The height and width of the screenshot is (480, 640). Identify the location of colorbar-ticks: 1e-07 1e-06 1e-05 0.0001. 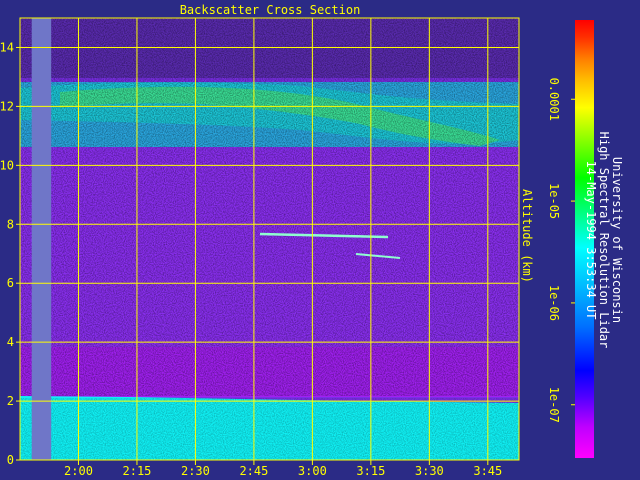
(561, 250).